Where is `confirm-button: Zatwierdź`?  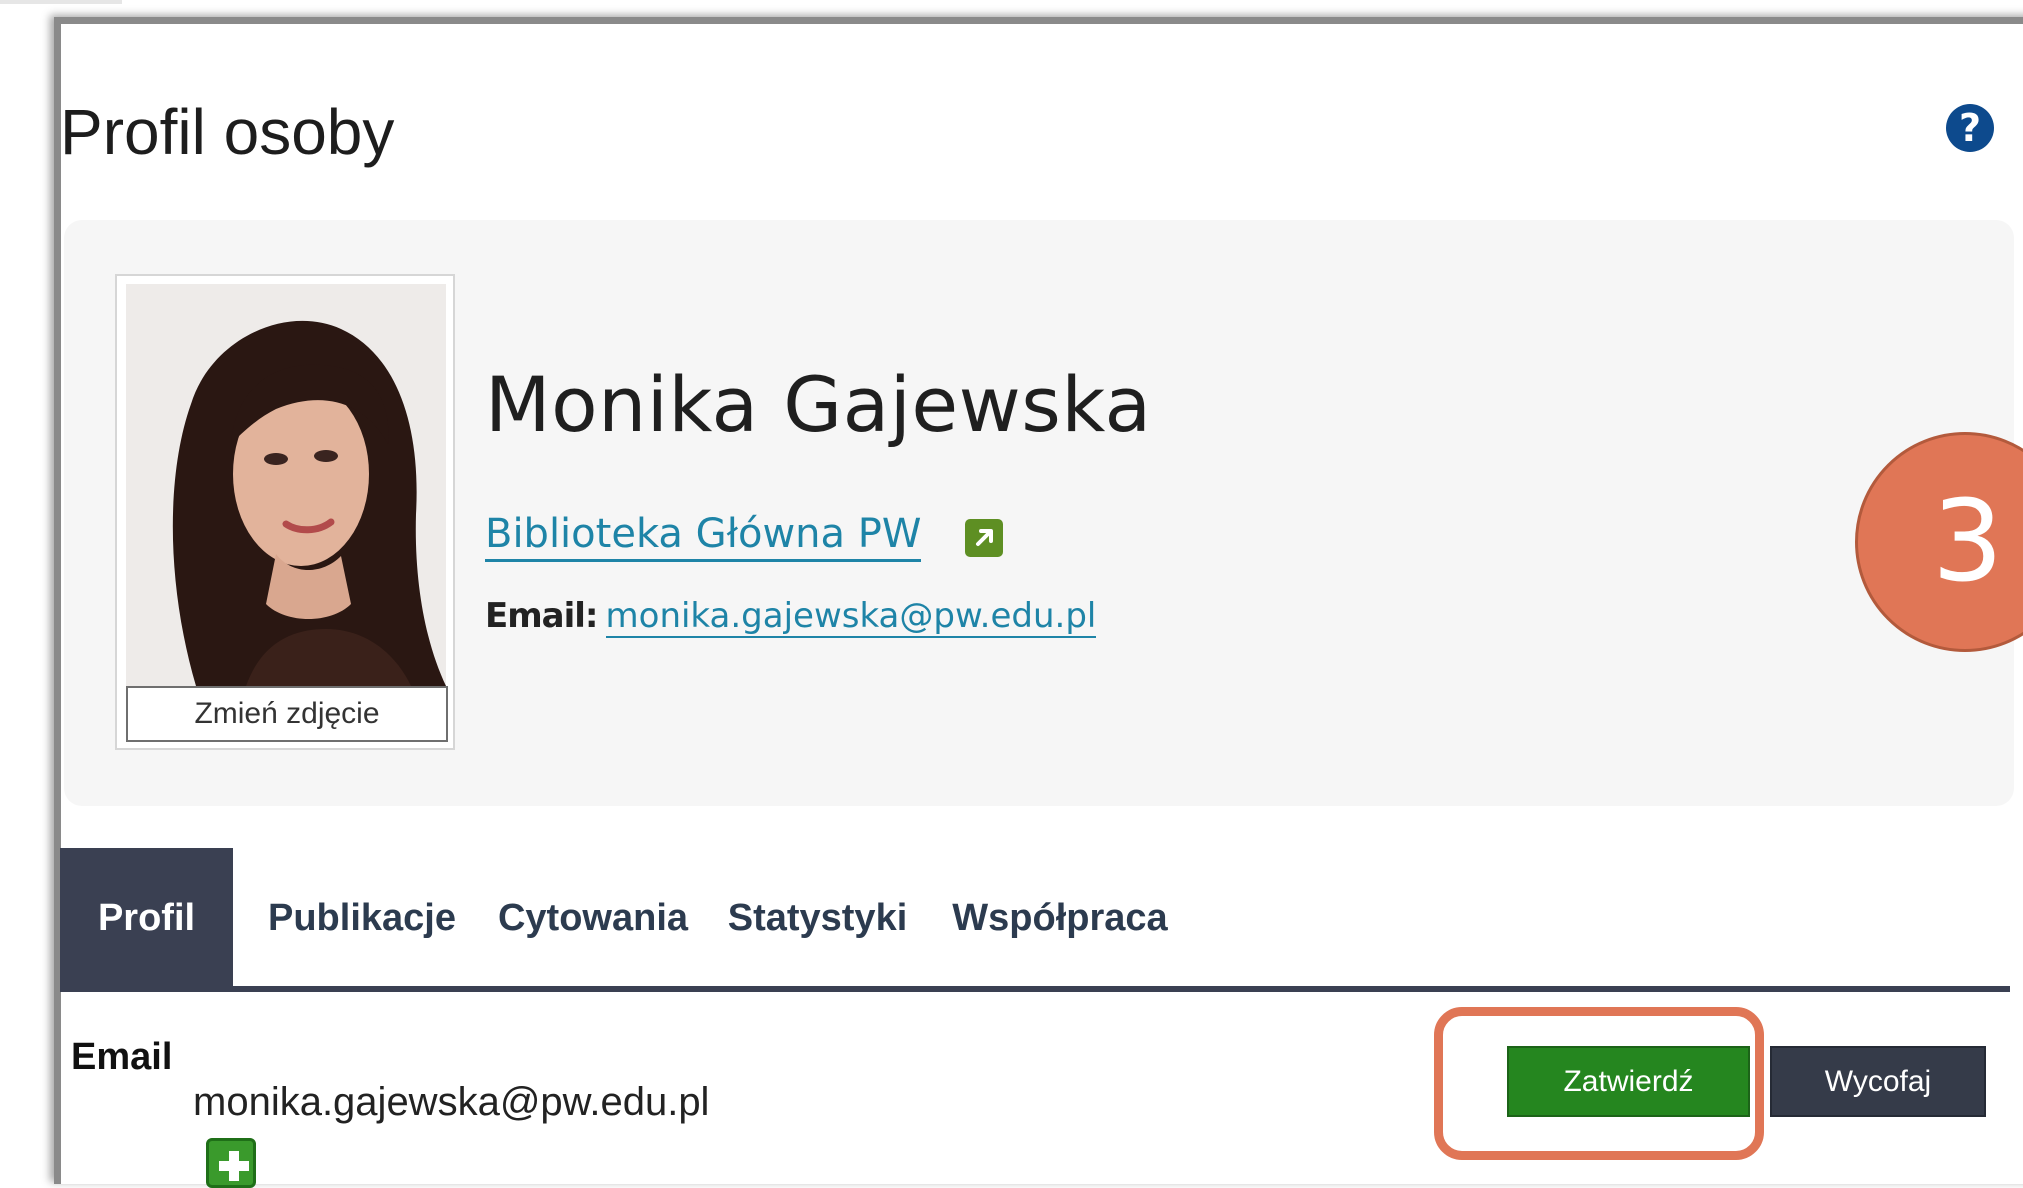 confirm-button: Zatwierdź is located at coordinates (1628, 1081).